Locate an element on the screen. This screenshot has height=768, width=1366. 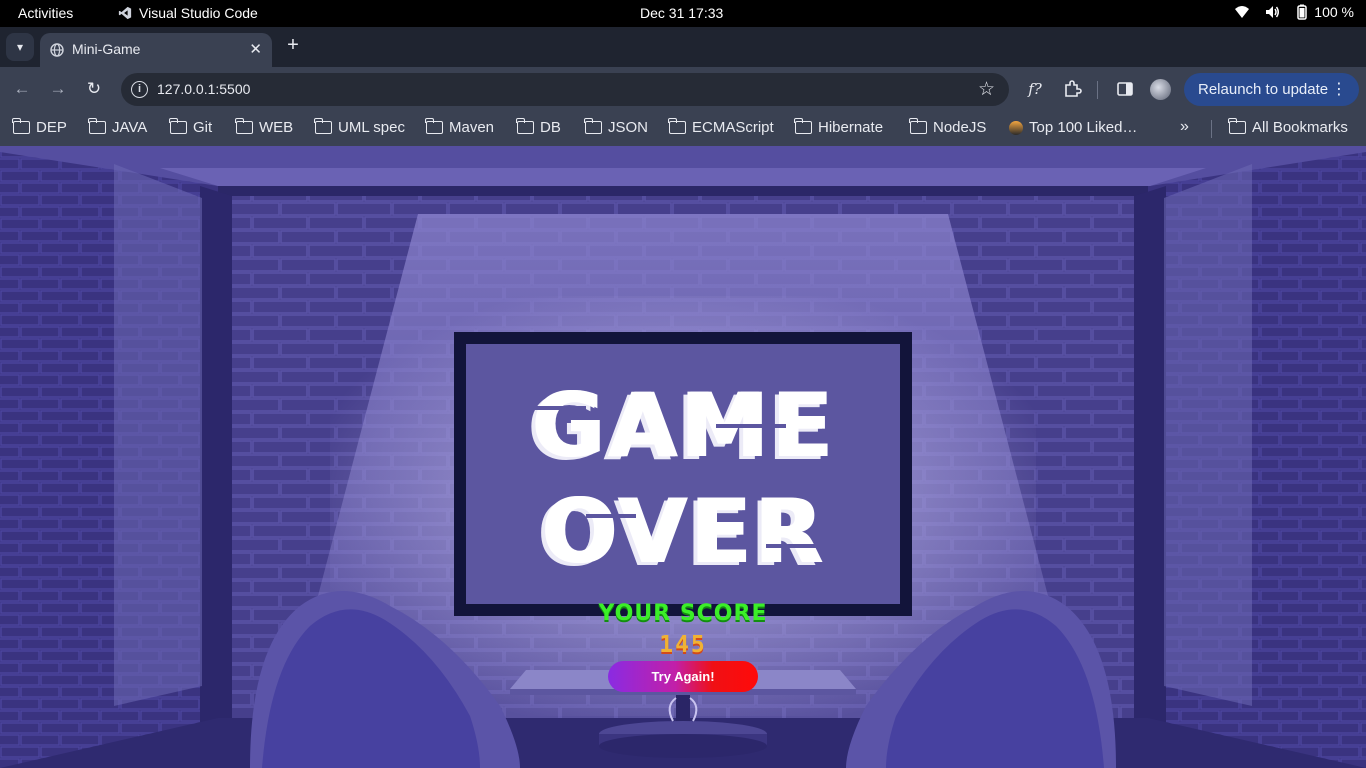
bookmark-folder: WEB is located at coordinates (264, 127).